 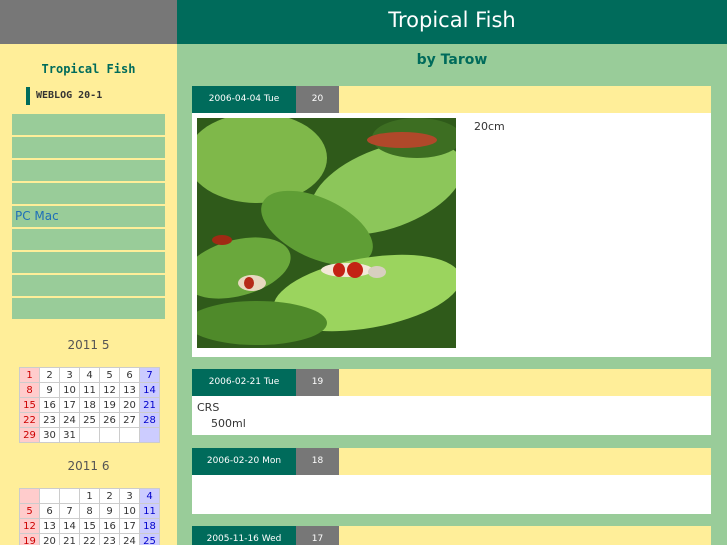 I want to click on entry: 2005-11-16 Wed 17, so click(x=451, y=535).